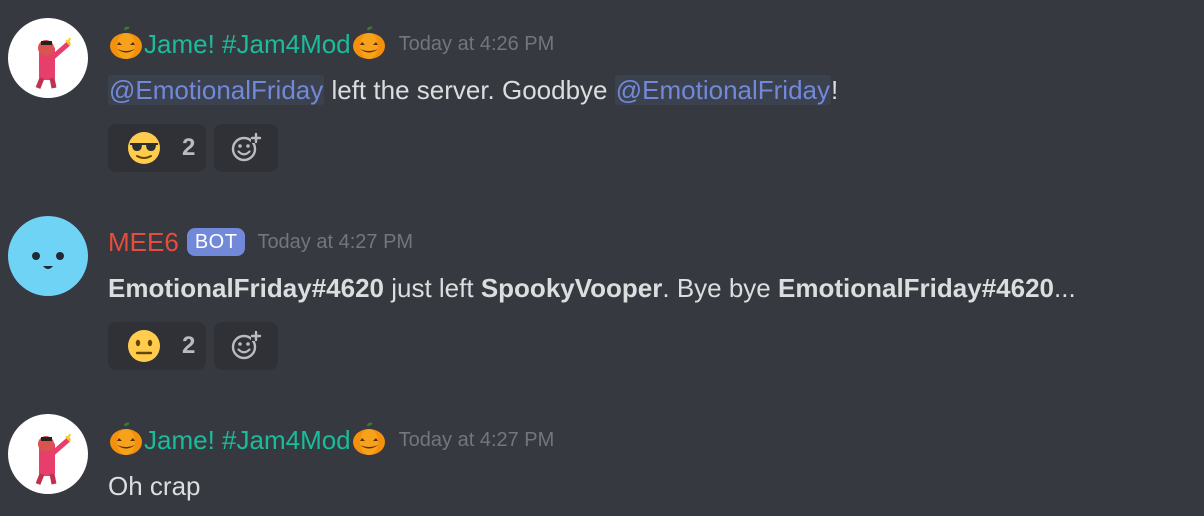 This screenshot has height=516, width=1204. I want to click on message-header: Jame! #Jam4Mod Today at 4:27 PM, so click(331, 440).